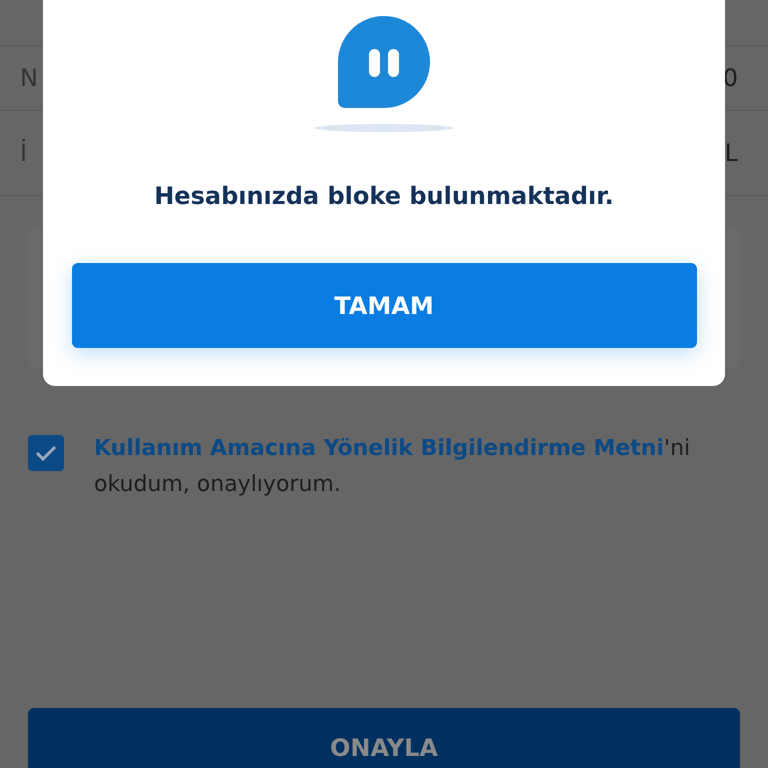 The width and height of the screenshot is (768, 768). What do you see at coordinates (384, 196) in the screenshot?
I see `dialog-message: Hesabınızda bloke bulunmaktadır.` at bounding box center [384, 196].